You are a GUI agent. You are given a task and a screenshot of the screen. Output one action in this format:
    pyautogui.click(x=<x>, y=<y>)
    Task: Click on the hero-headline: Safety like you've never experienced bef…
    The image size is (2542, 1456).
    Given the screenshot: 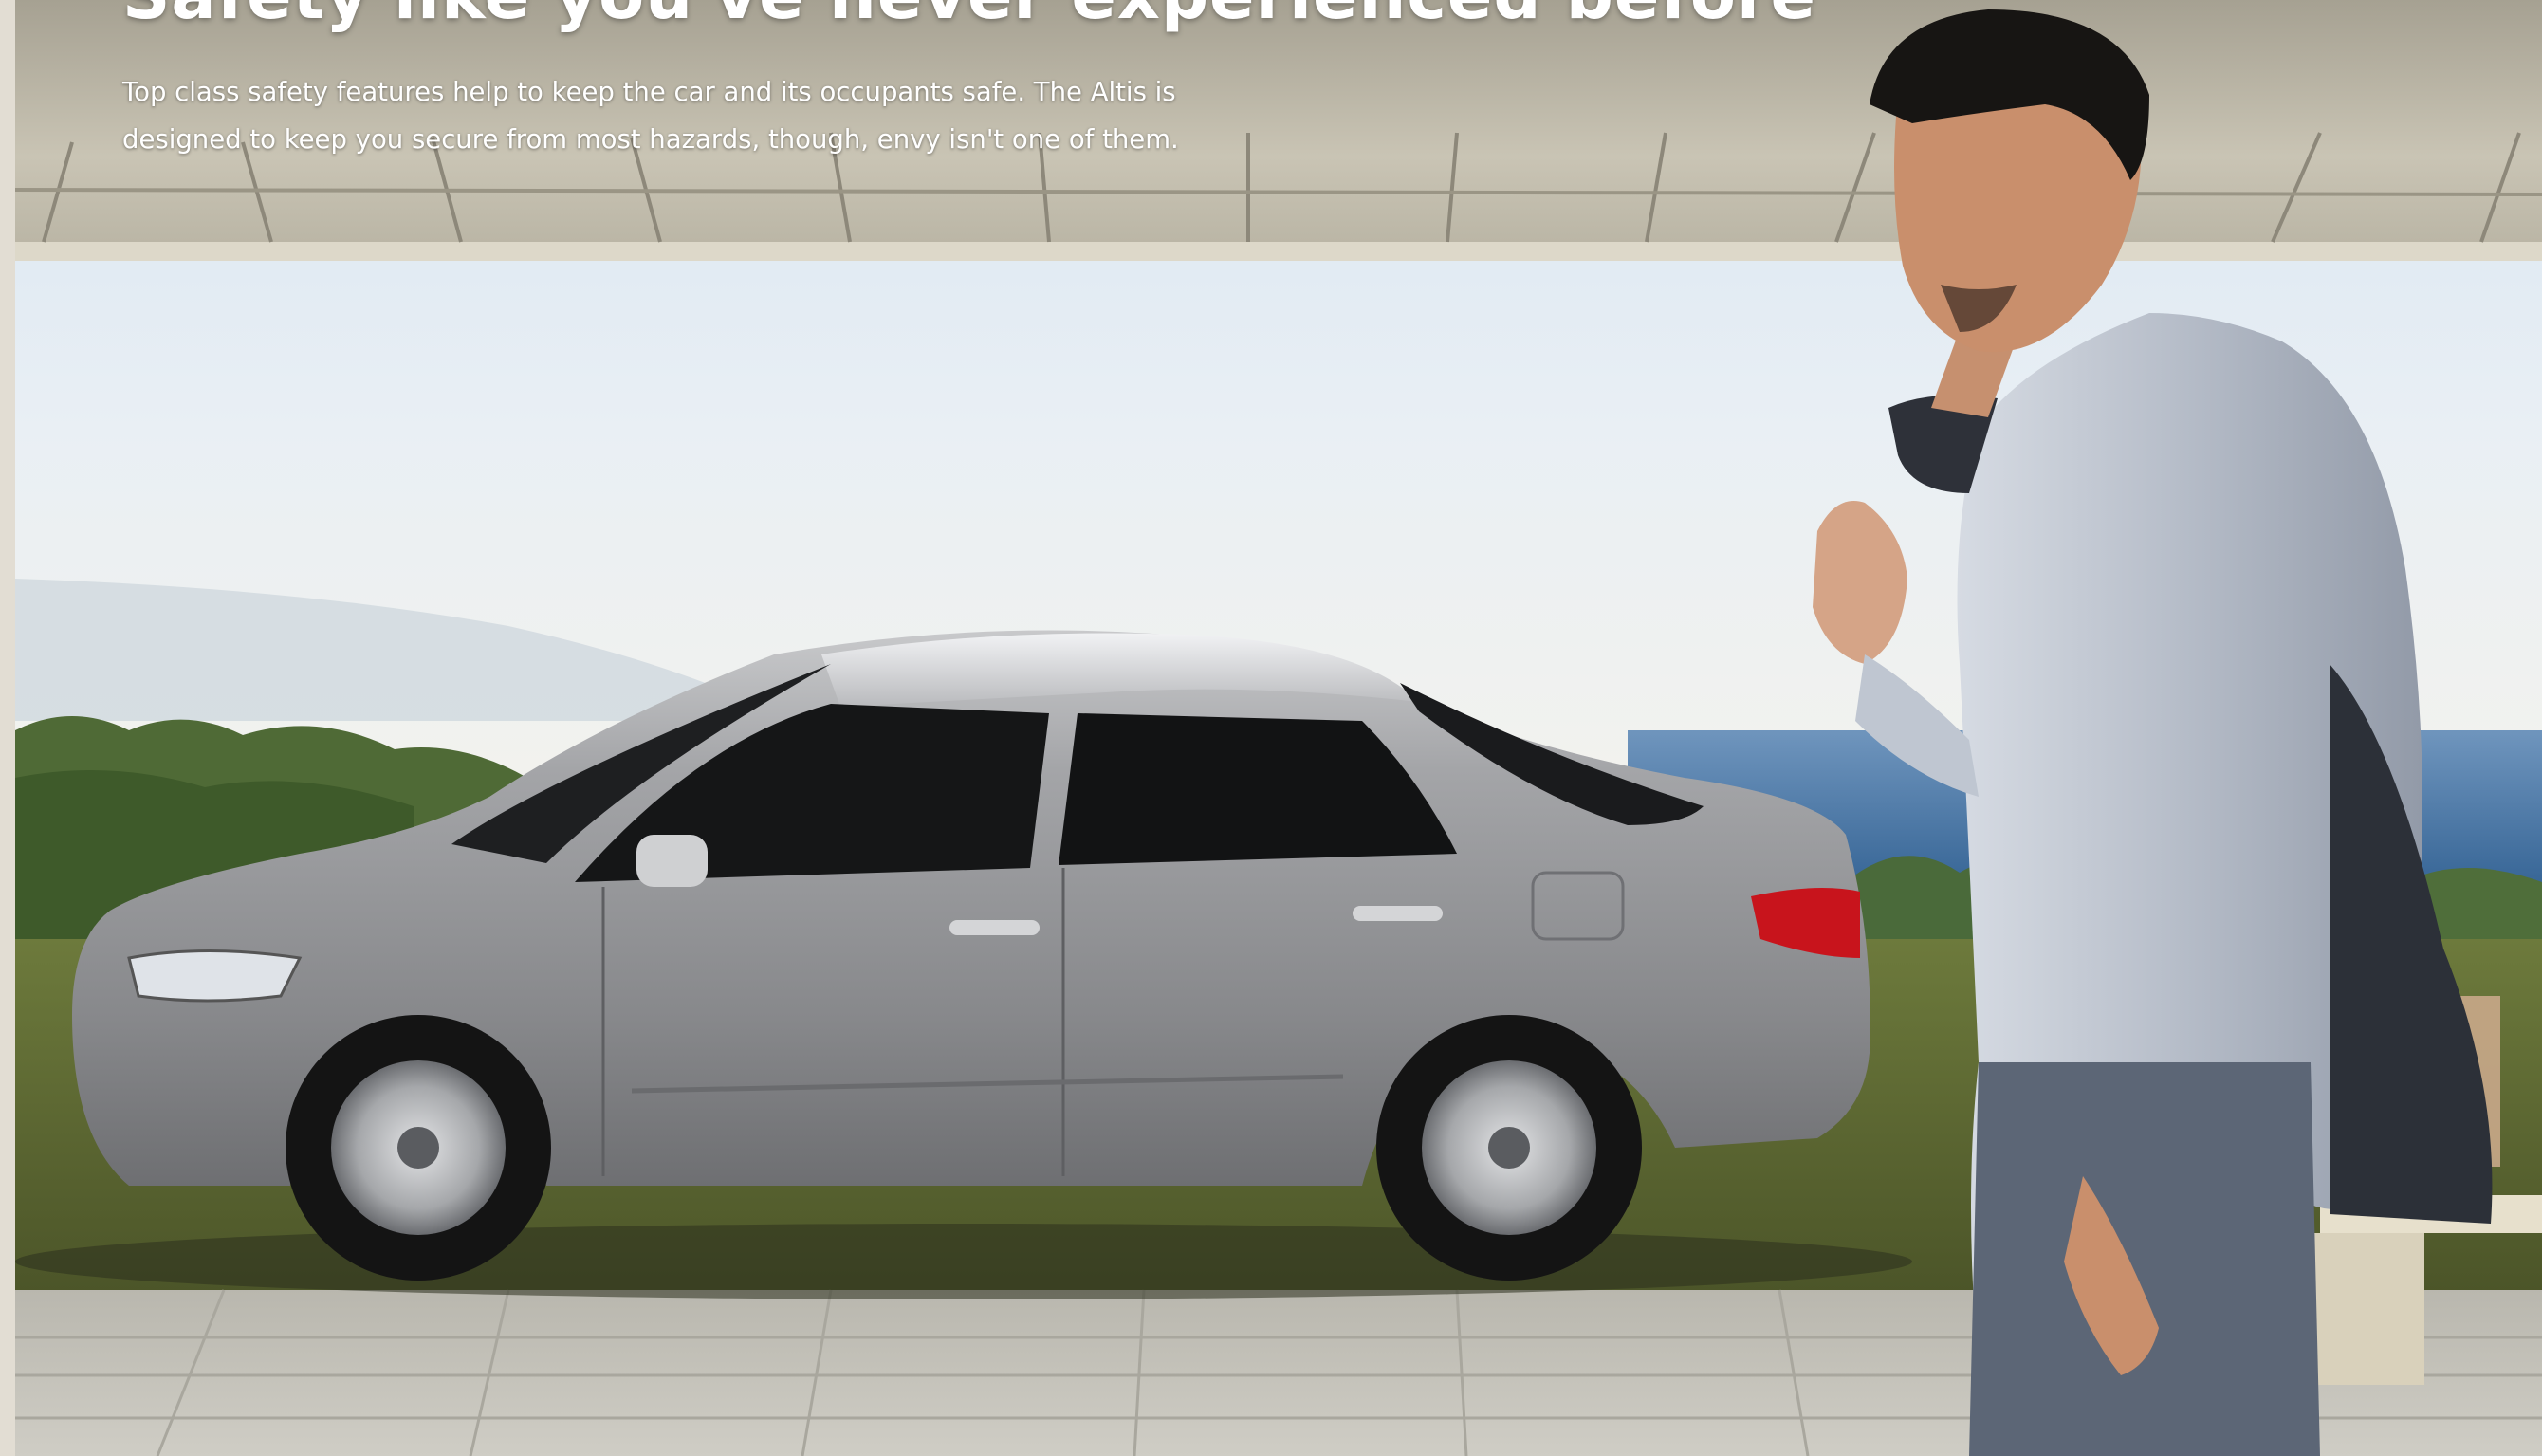 What is the action you would take?
    pyautogui.click(x=969, y=17)
    